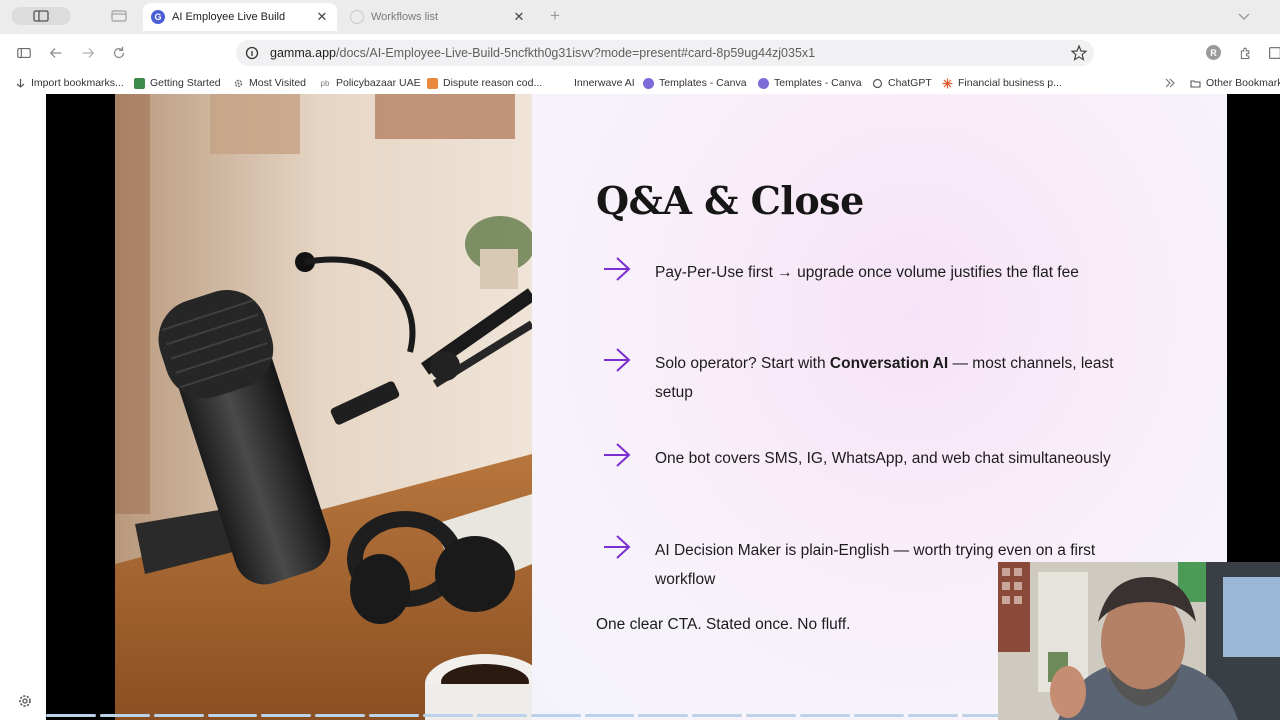 The image size is (1280, 720). What do you see at coordinates (877, 83) in the screenshot?
I see `chatgpt-icon` at bounding box center [877, 83].